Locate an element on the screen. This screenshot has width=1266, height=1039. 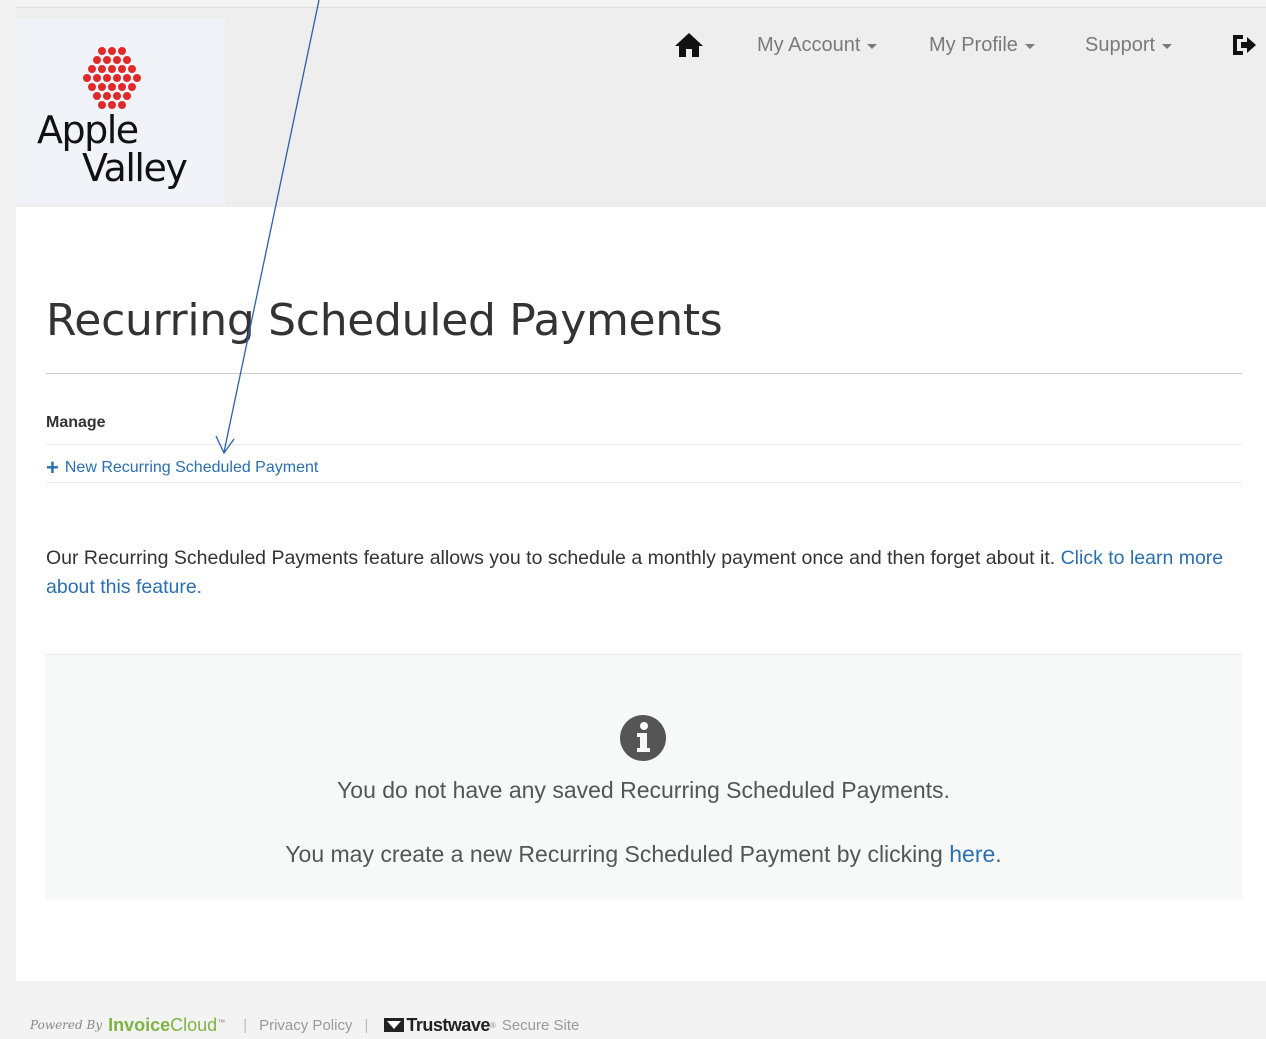
support-label: Support is located at coordinates (1120, 44).